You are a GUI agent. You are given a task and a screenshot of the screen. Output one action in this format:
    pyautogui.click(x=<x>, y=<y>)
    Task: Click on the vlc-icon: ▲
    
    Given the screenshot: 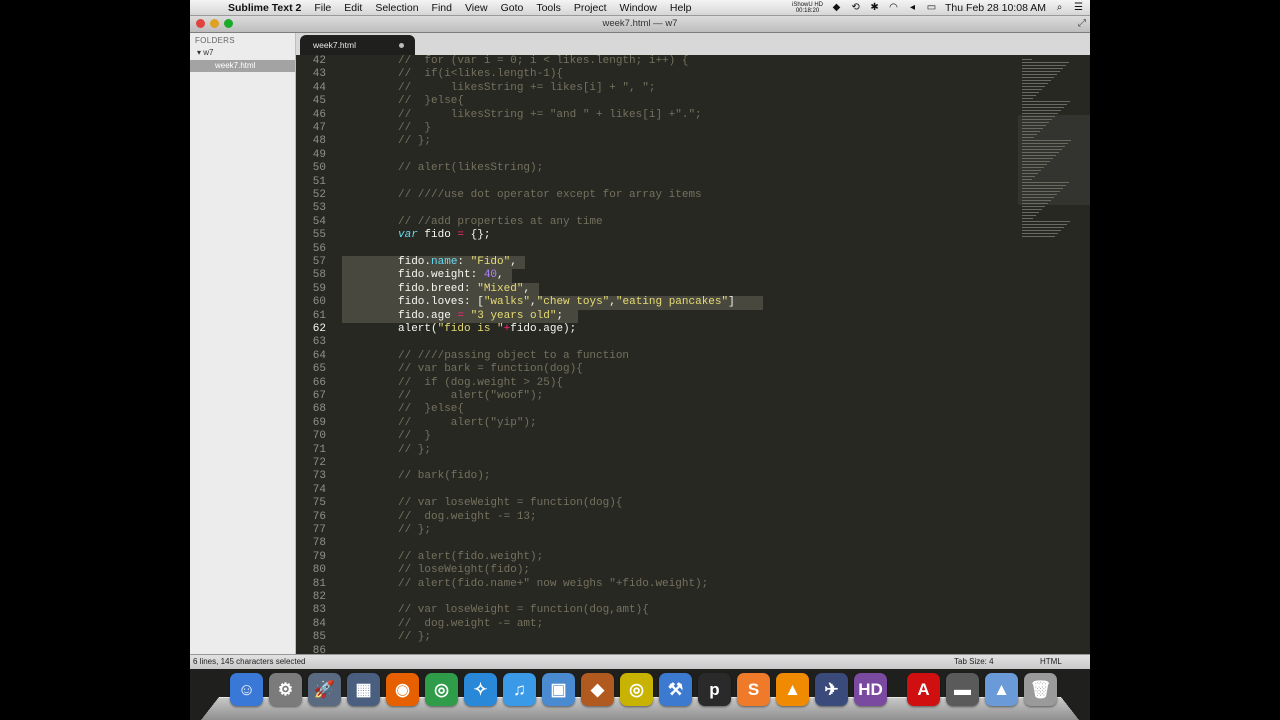 What is the action you would take?
    pyautogui.click(x=792, y=689)
    